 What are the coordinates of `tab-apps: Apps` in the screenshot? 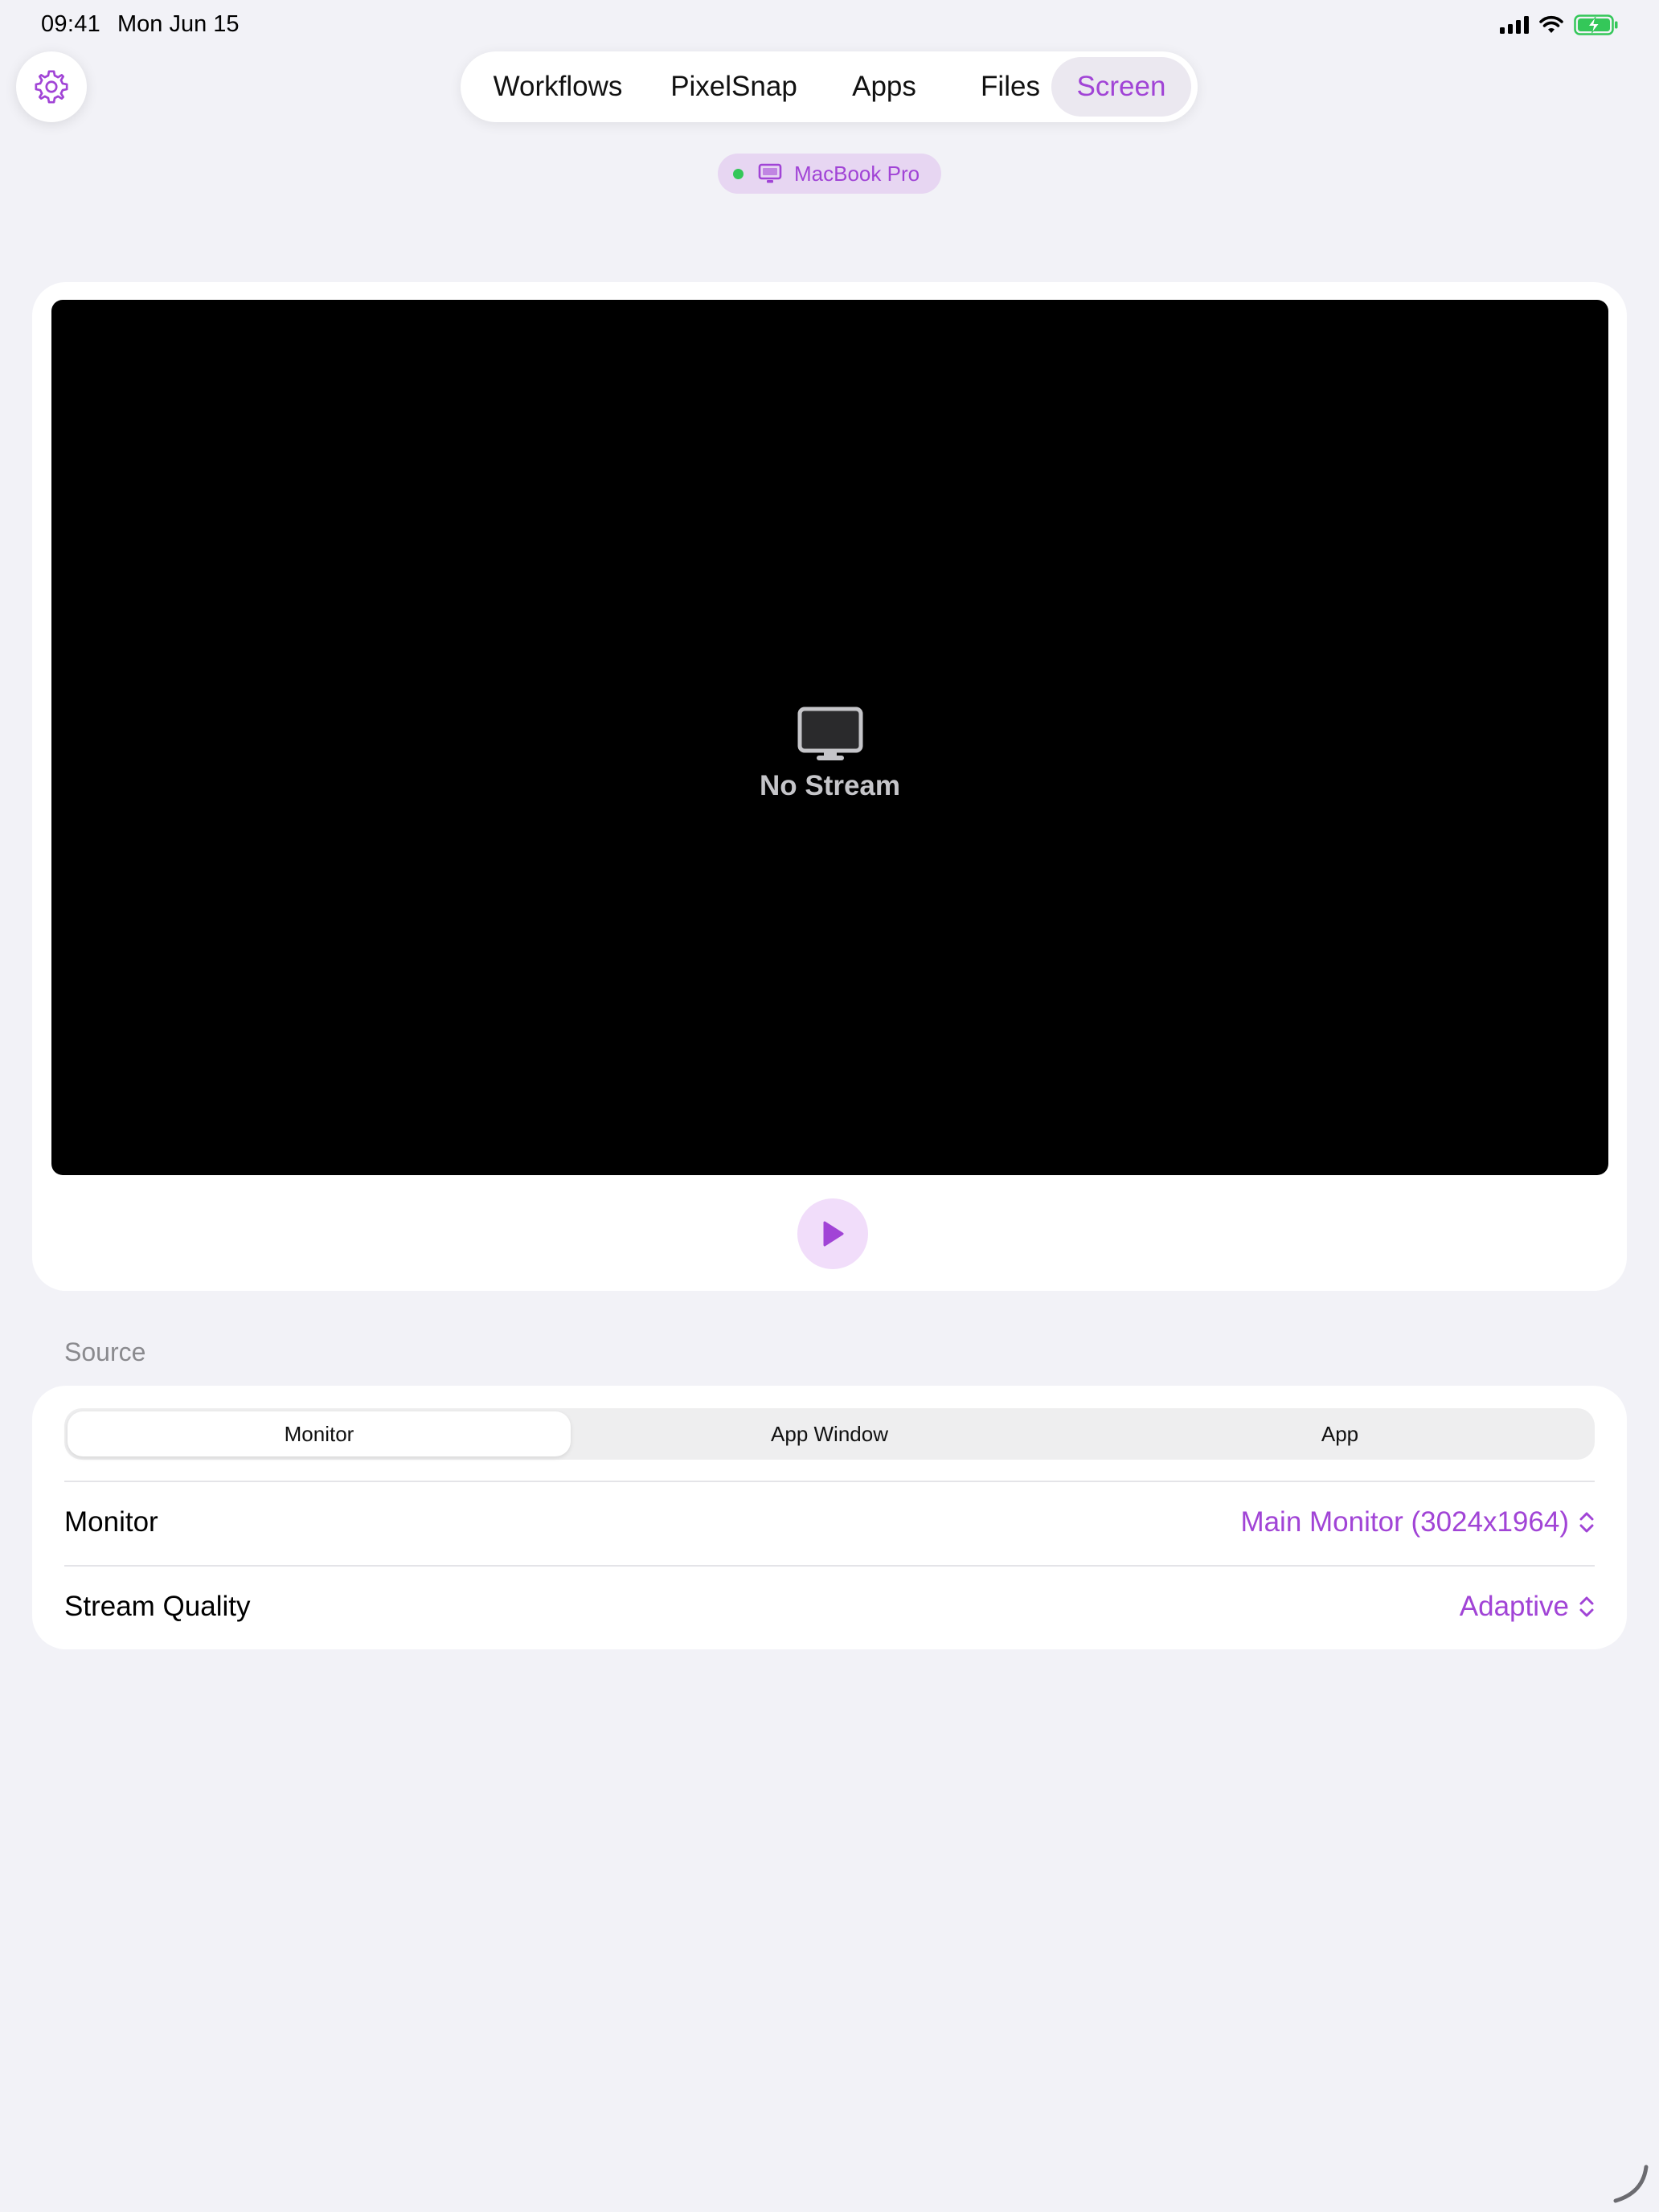 It's located at (884, 87).